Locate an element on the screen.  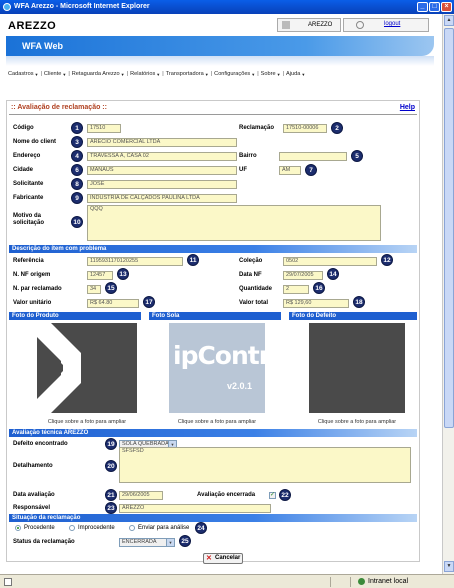
product-placeholder-icon is located at coordinates (59, 368).